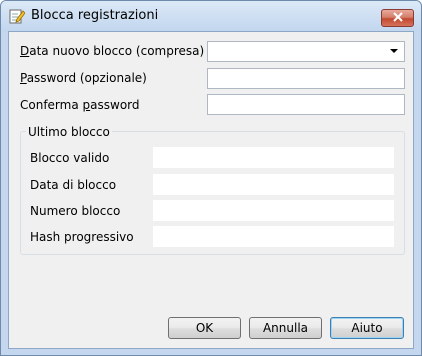 The height and width of the screenshot is (356, 422). I want to click on block-date-value, so click(273, 184).